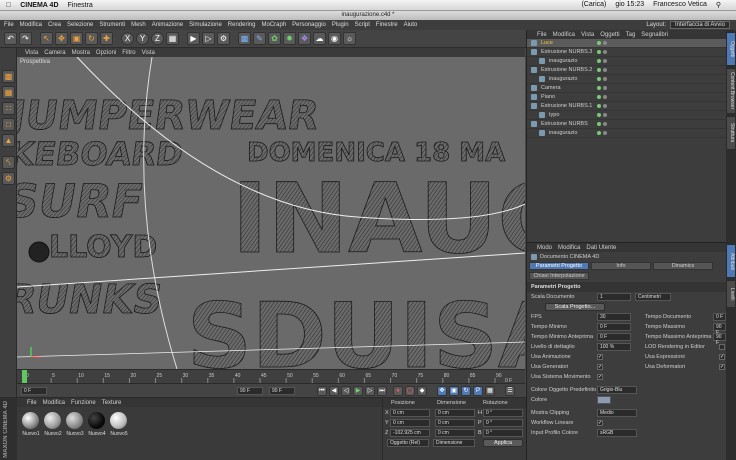 The height and width of the screenshot is (460, 736). What do you see at coordinates (609, 35) in the screenshot?
I see `obj-menu-oggetti: Oggetti` at bounding box center [609, 35].